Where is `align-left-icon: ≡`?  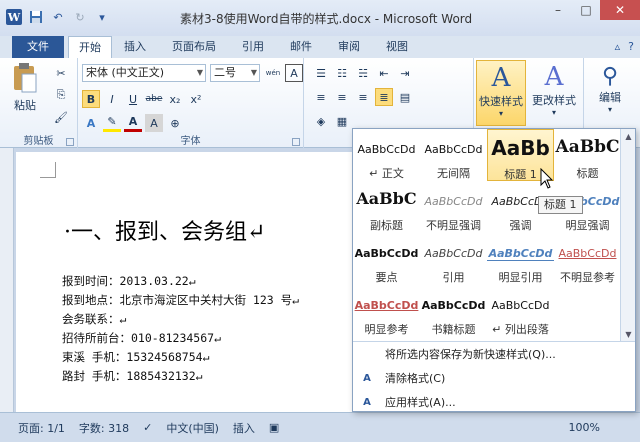 align-left-icon: ≡ is located at coordinates (321, 97).